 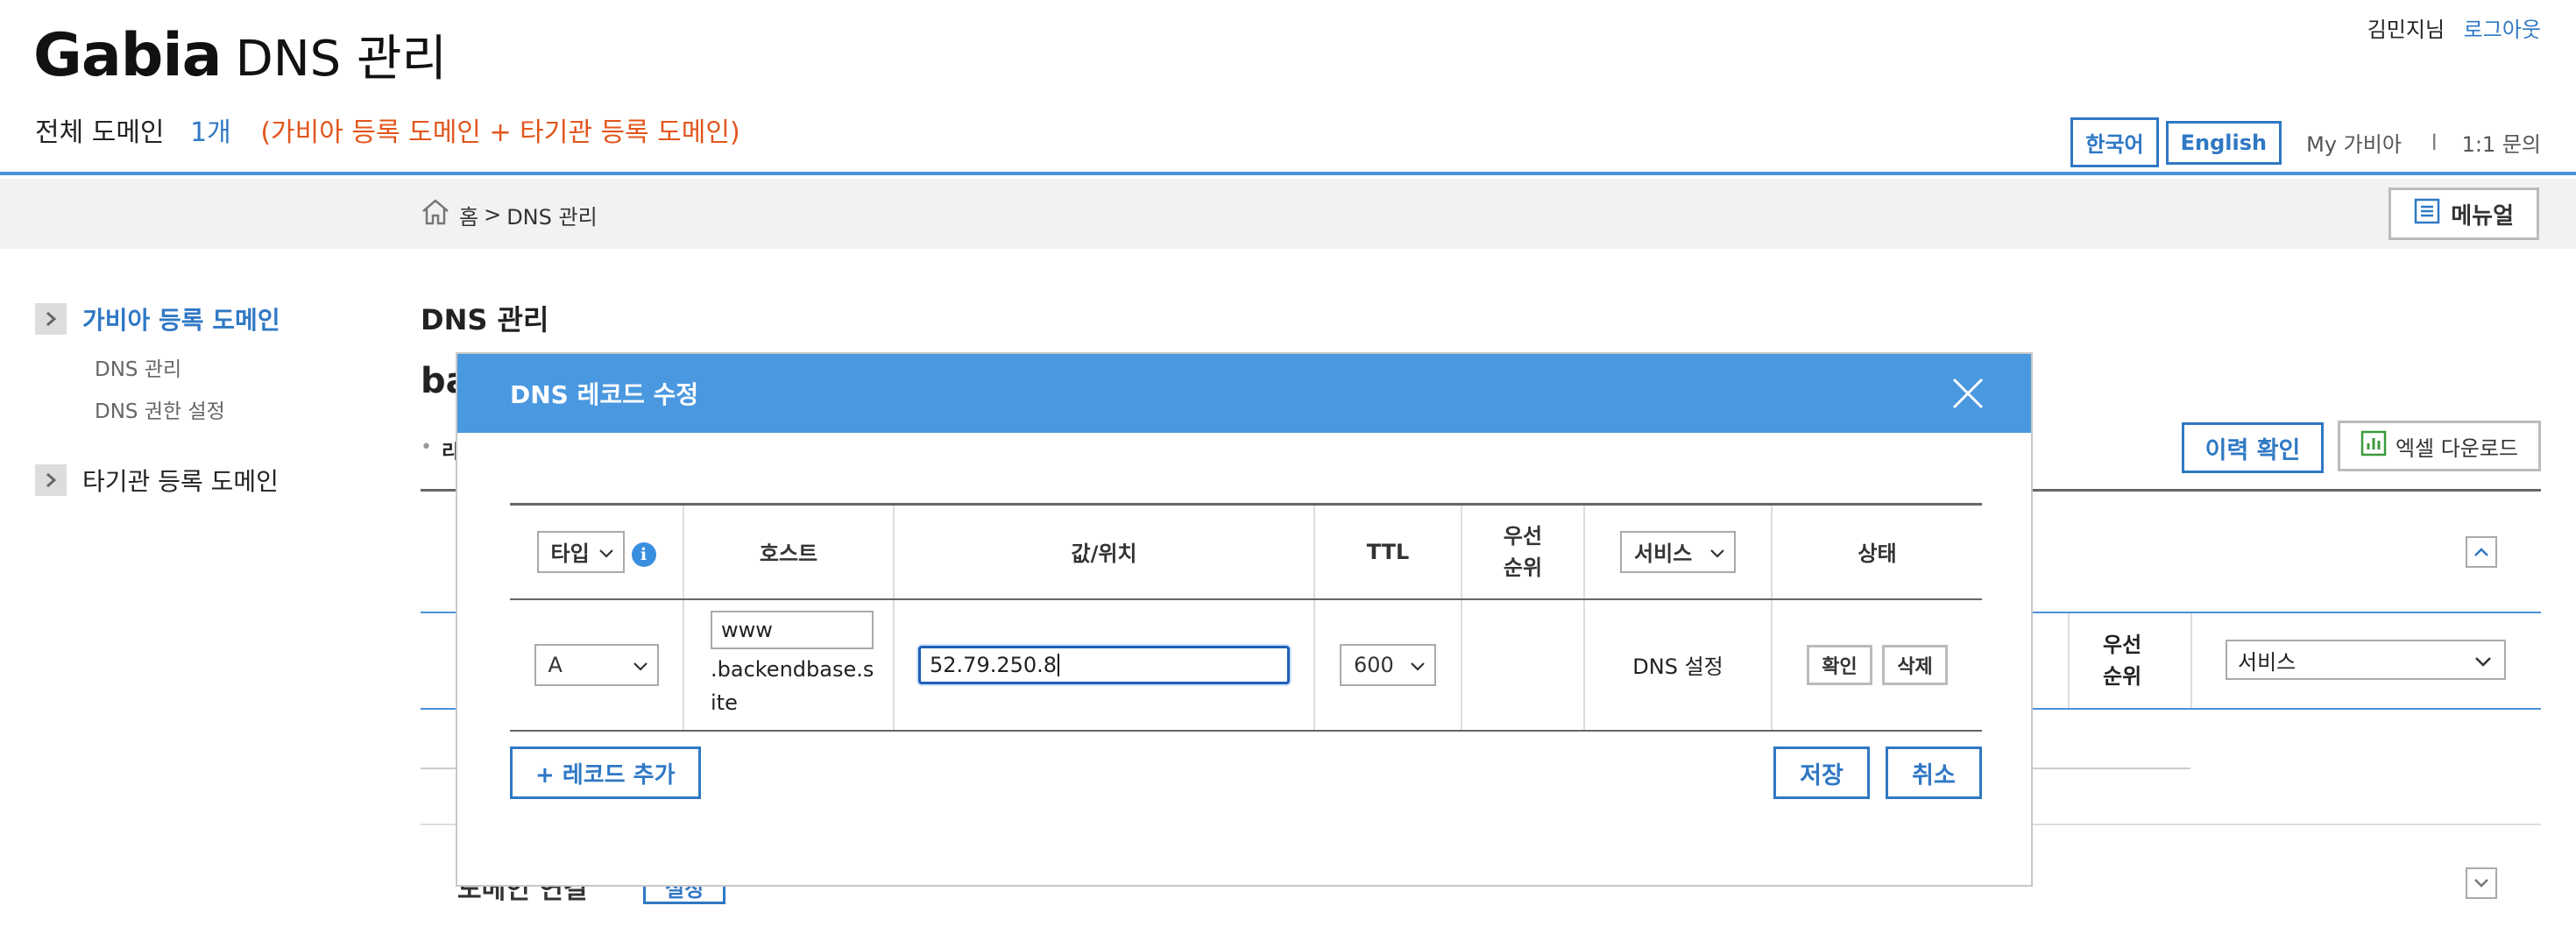 I want to click on record-type-select: A, so click(x=596, y=664).